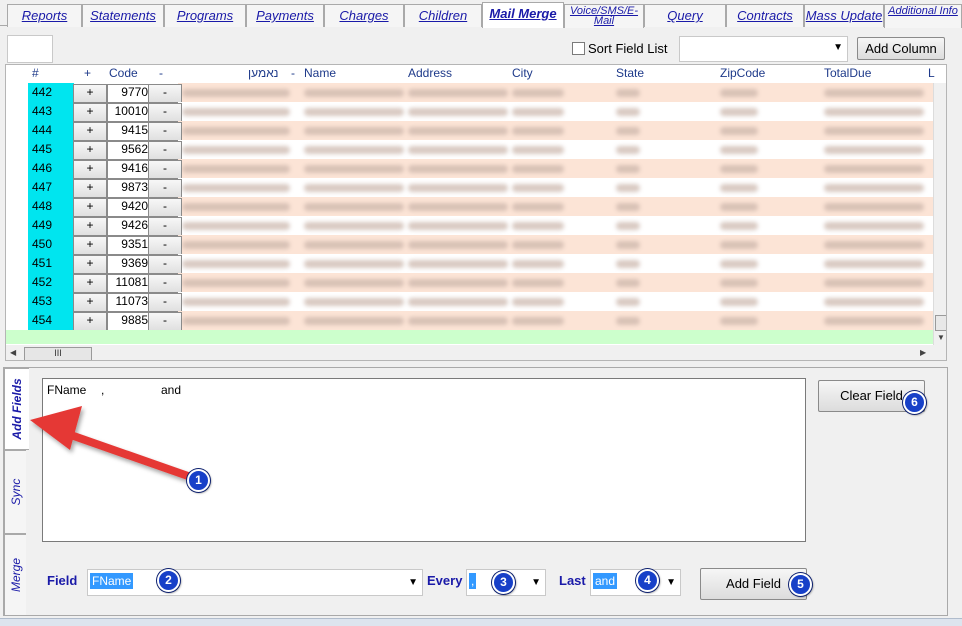 The image size is (962, 626). What do you see at coordinates (67, 390) in the screenshot?
I see `field-token: FName` at bounding box center [67, 390].